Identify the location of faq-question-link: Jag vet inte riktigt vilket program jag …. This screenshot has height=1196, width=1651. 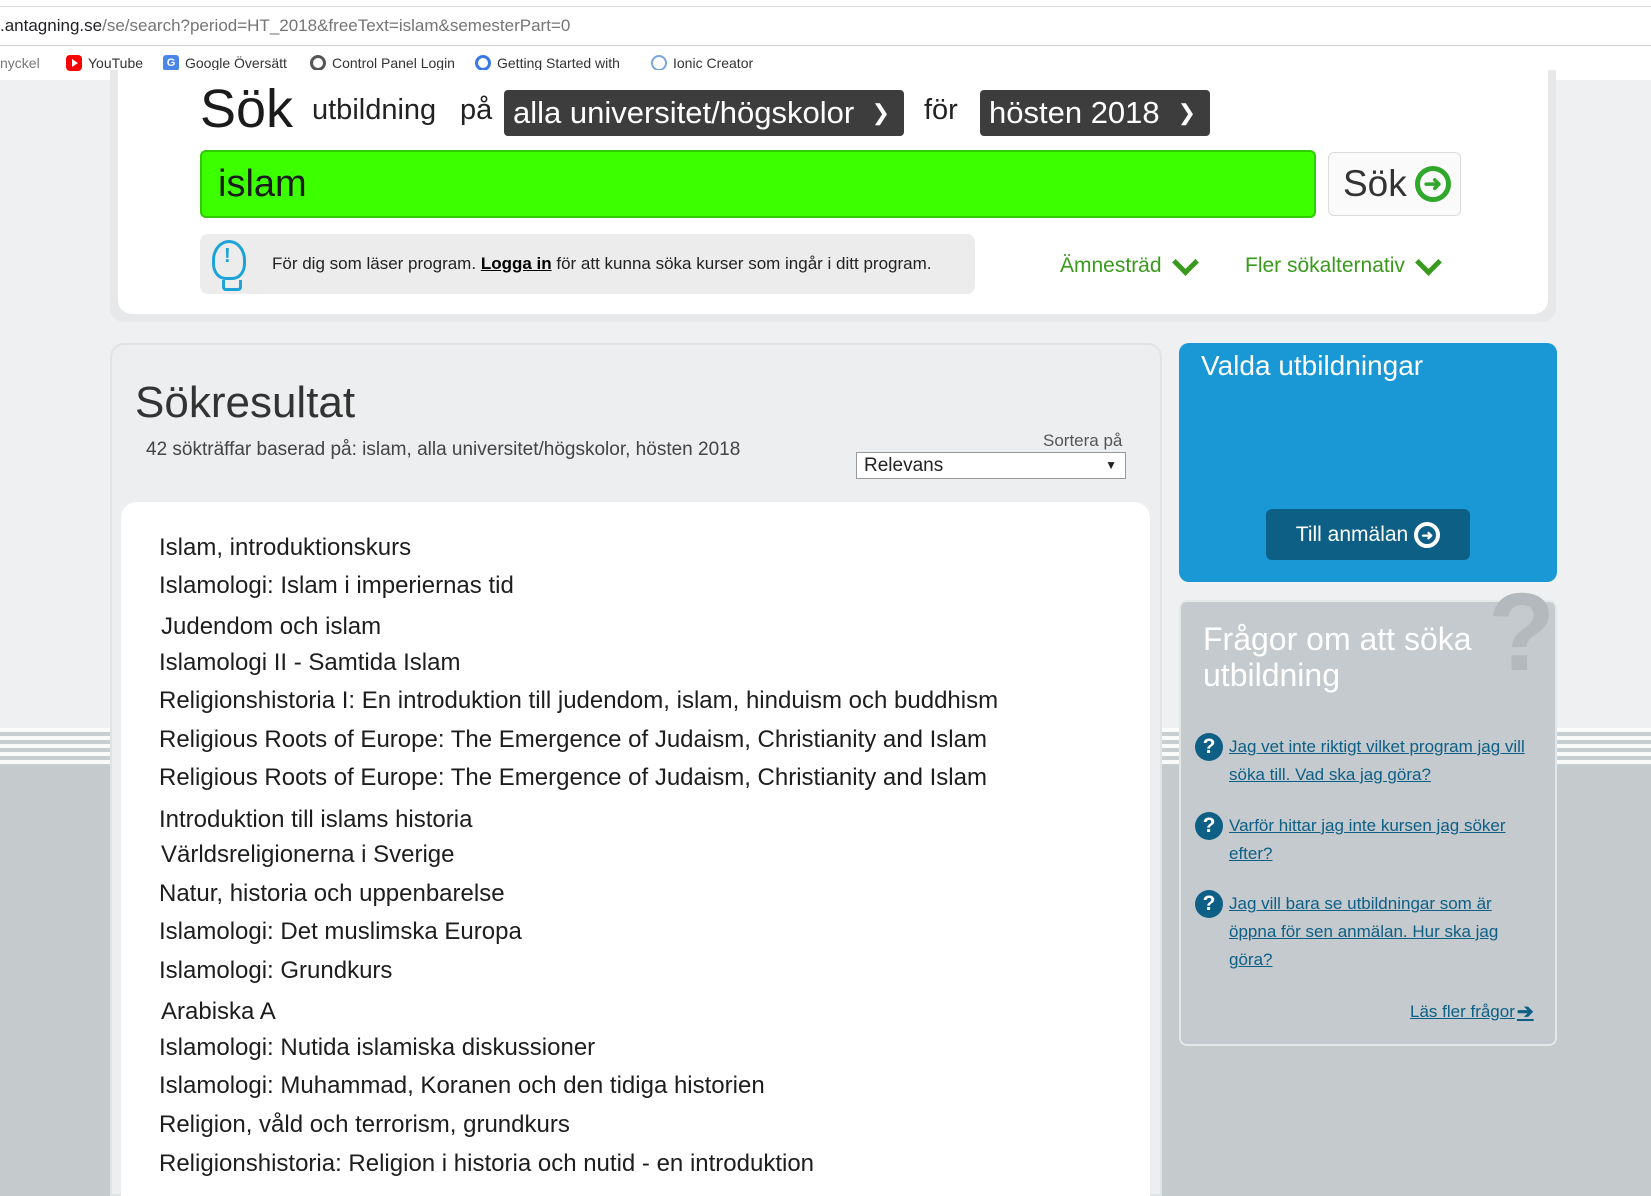
(1384, 761).